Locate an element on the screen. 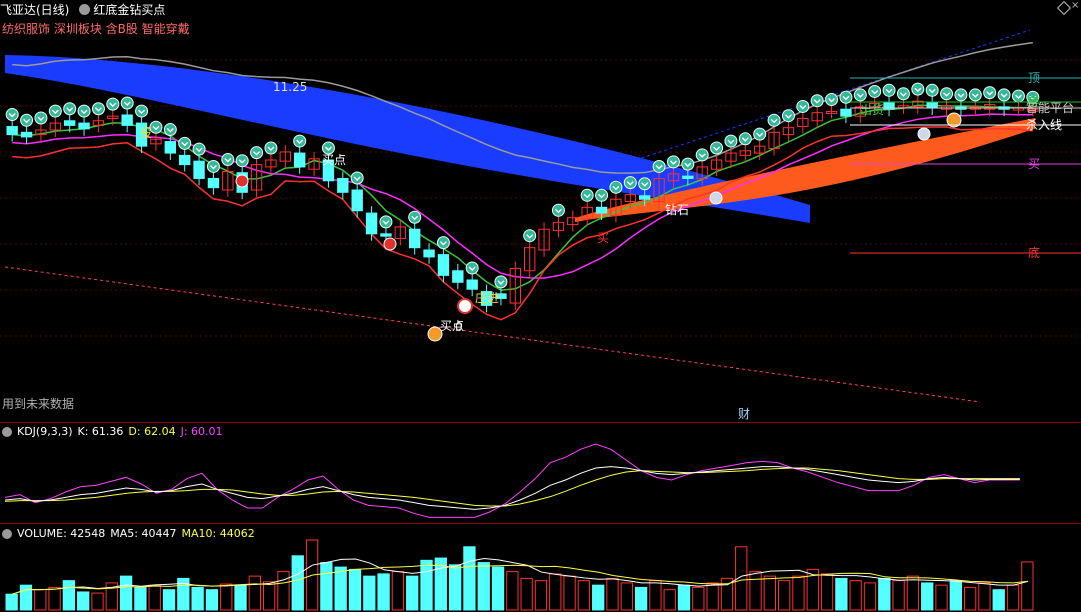  level-label: 底 is located at coordinates (1034, 252).